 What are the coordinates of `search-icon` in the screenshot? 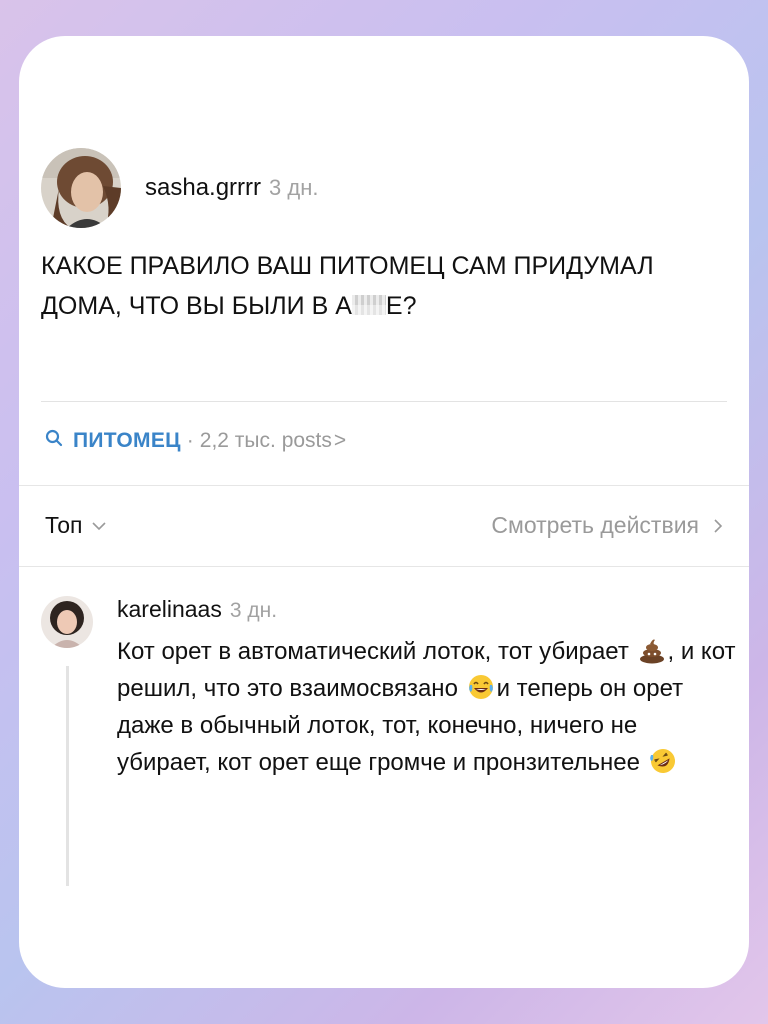 It's located at (54, 441).